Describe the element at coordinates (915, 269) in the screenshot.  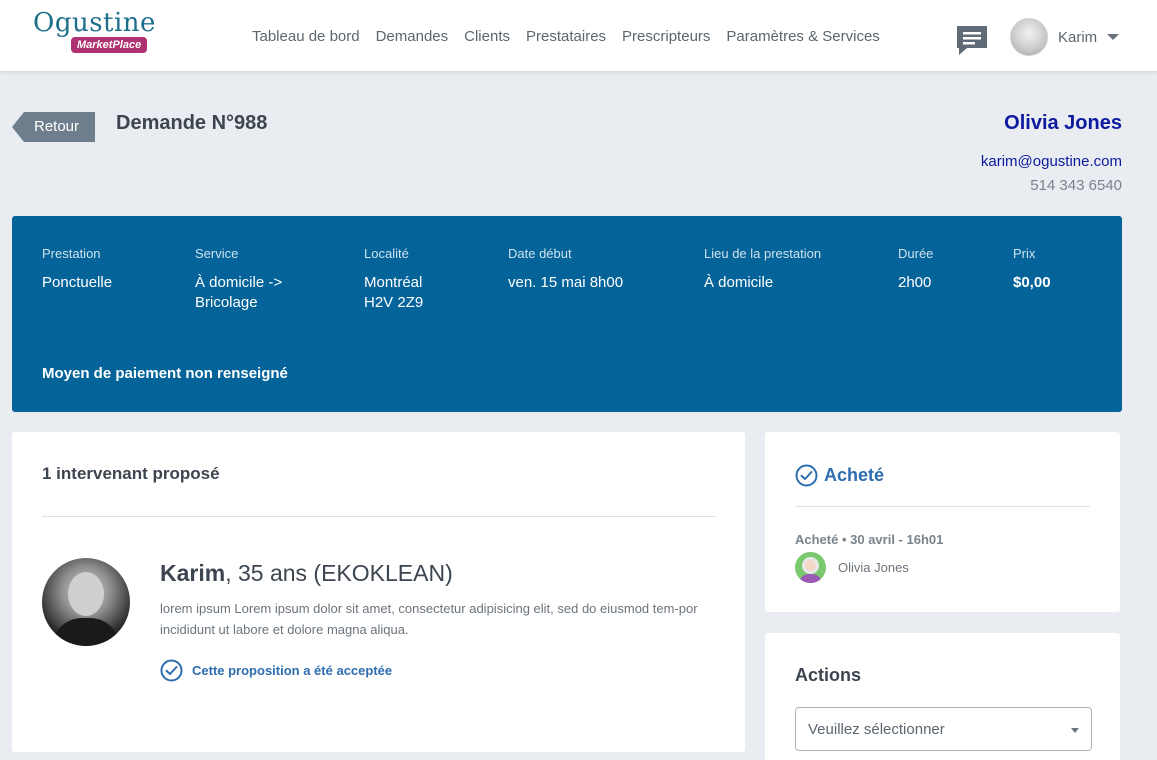
I see `detail-duree: Durée 2h00` at that location.